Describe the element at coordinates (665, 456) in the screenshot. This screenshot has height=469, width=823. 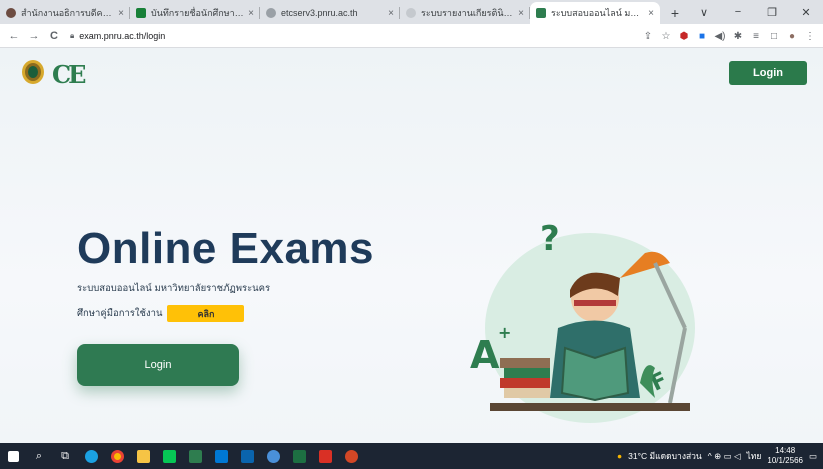
I see `weather-text: 31°C มีแดดบางส่วน` at that location.